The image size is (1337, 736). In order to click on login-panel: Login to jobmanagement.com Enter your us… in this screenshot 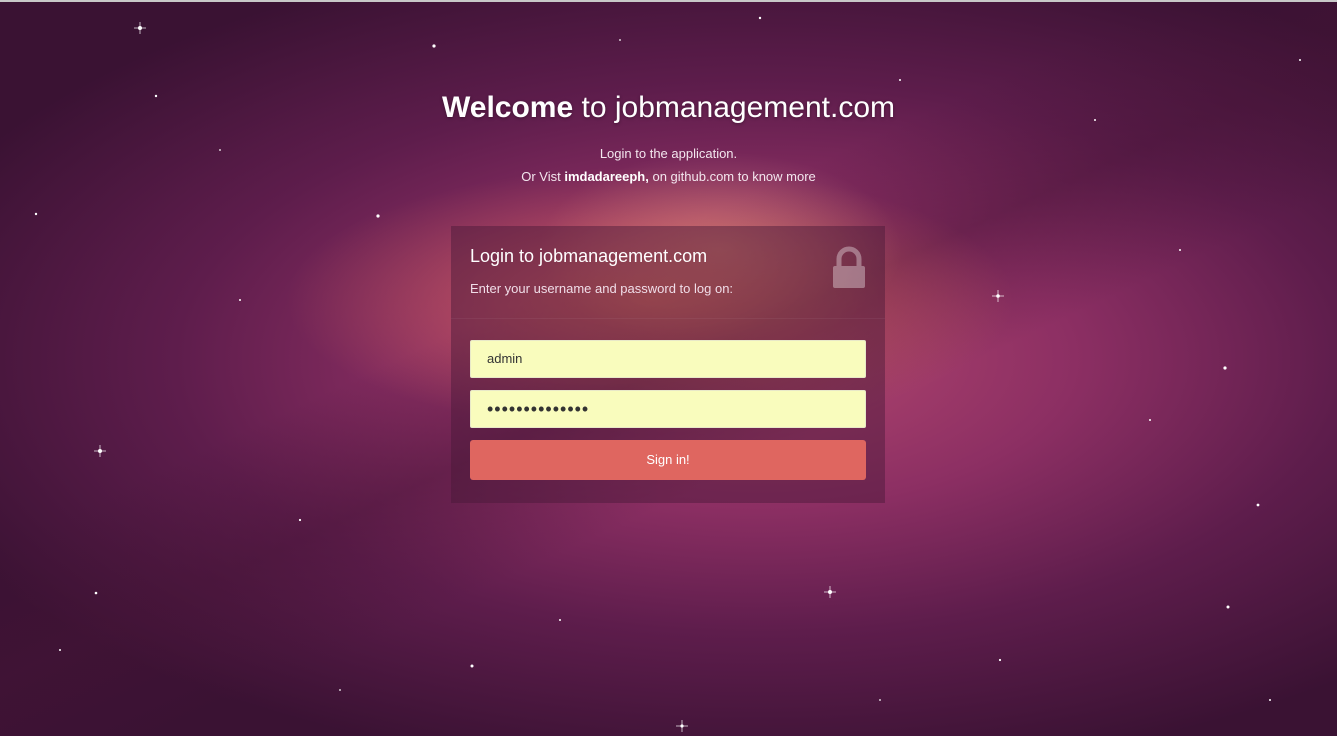, I will do `click(668, 364)`.